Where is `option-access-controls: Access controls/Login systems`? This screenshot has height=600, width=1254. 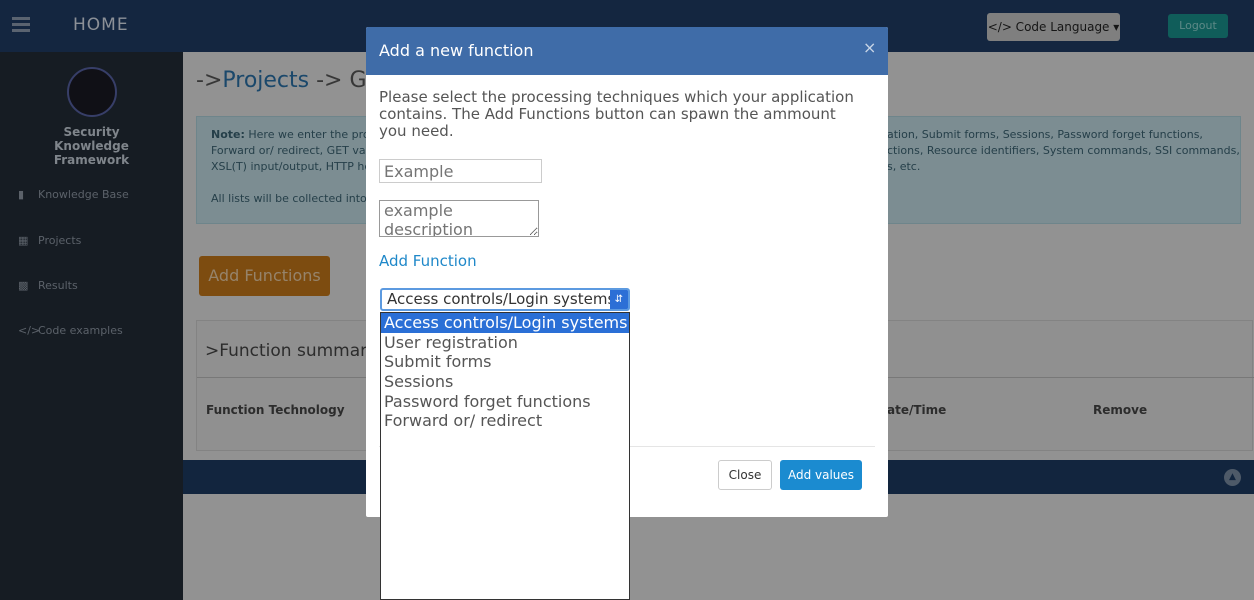
option-access-controls: Access controls/Login systems is located at coordinates (505, 323).